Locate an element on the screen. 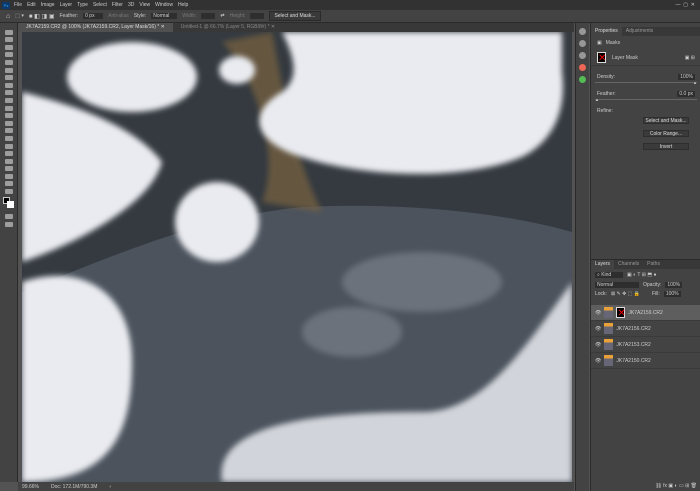 Image resolution: width=700 pixels, height=491 pixels. layer-actions-icons: ⛓ fx ▣ ◐ ▭ ⊞ 🗑 is located at coordinates (676, 486).